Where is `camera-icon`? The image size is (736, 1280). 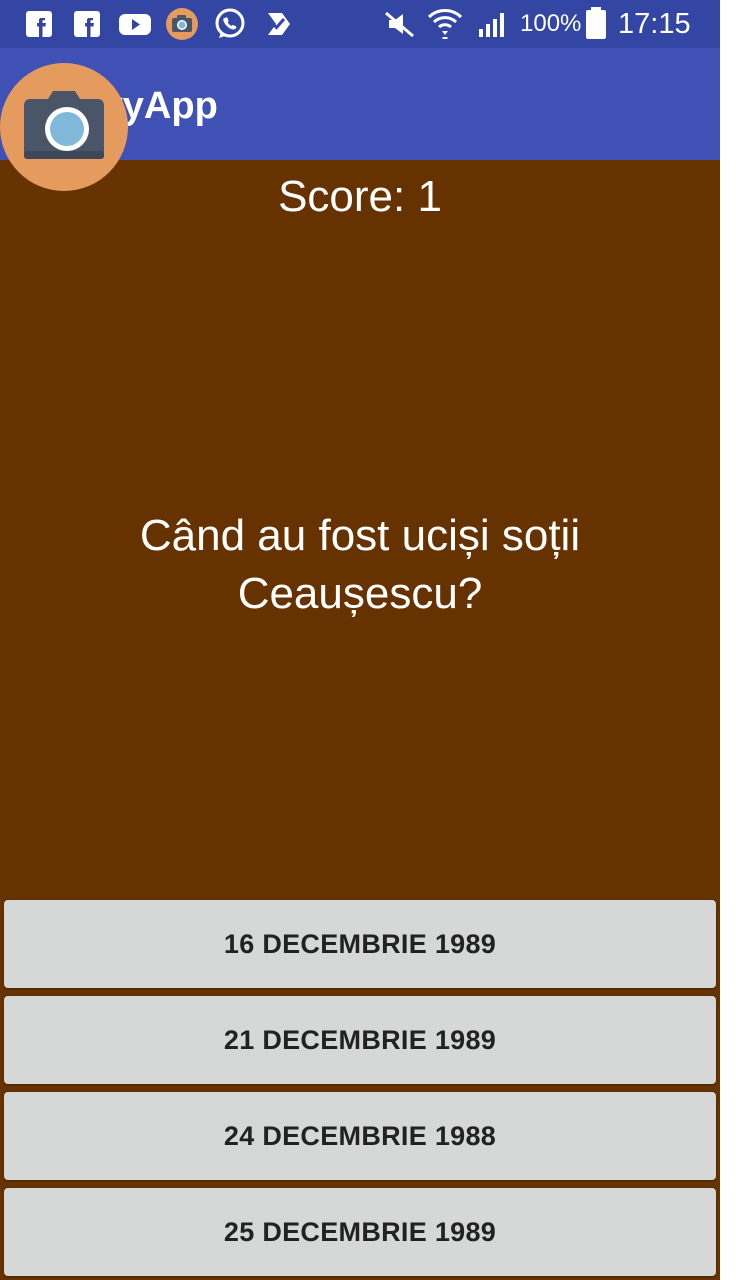
camera-icon is located at coordinates (64, 125).